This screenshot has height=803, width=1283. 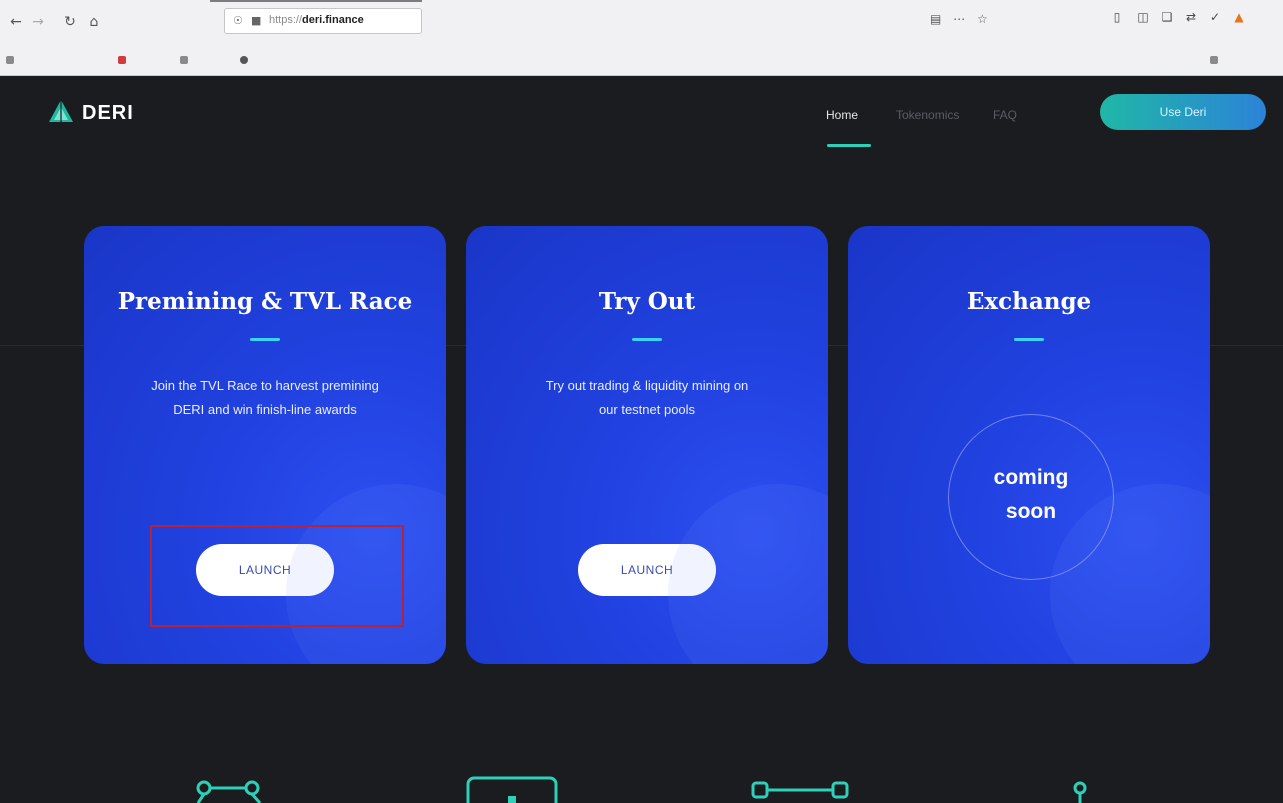 I want to click on coming-soon-text: coming soon, so click(x=1031, y=495).